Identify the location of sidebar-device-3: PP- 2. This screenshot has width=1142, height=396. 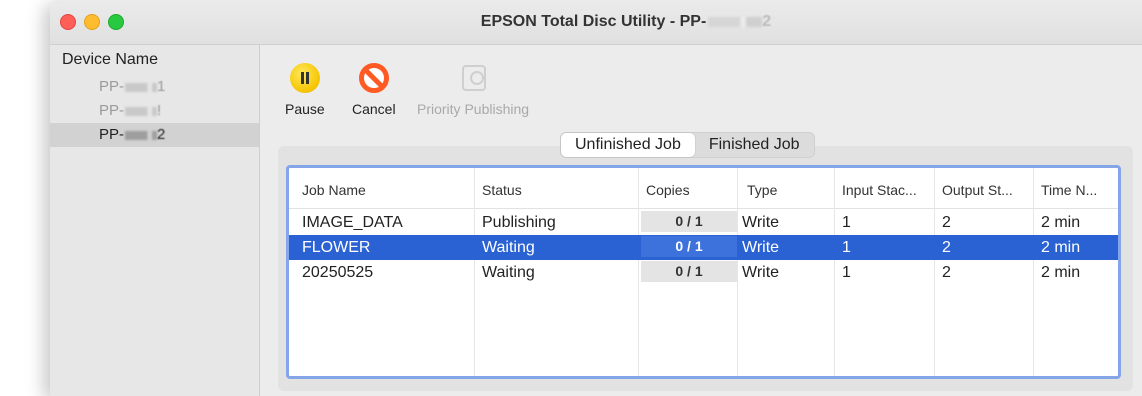
(154, 135).